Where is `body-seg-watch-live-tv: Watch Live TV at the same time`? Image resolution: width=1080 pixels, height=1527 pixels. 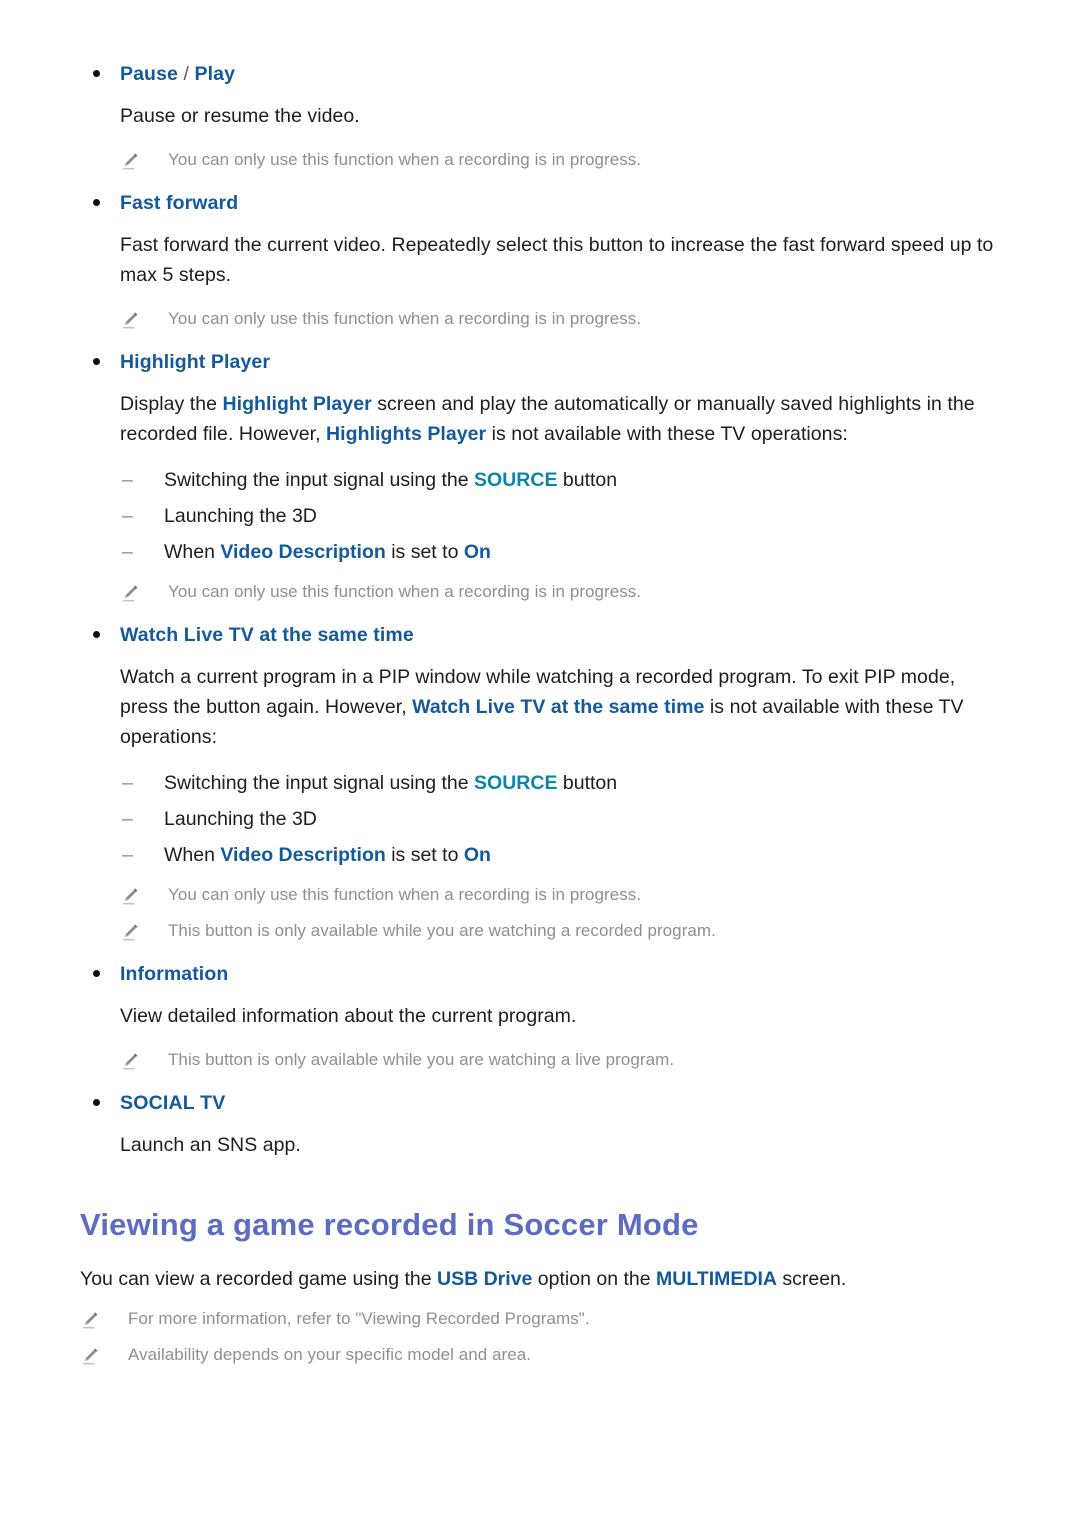
body-seg-watch-live-tv: Watch Live TV at the same time is located at coordinates (558, 707).